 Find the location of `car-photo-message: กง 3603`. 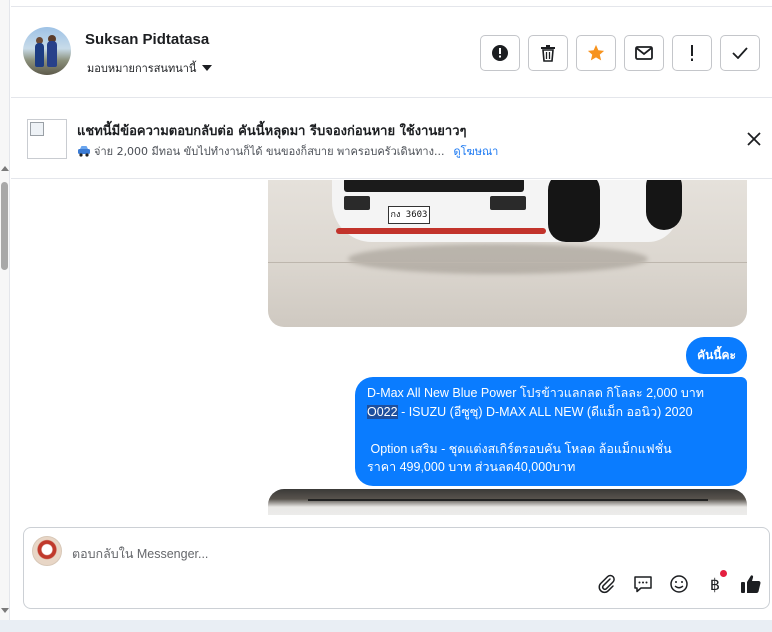

car-photo-message: กง 3603 is located at coordinates (507, 253).